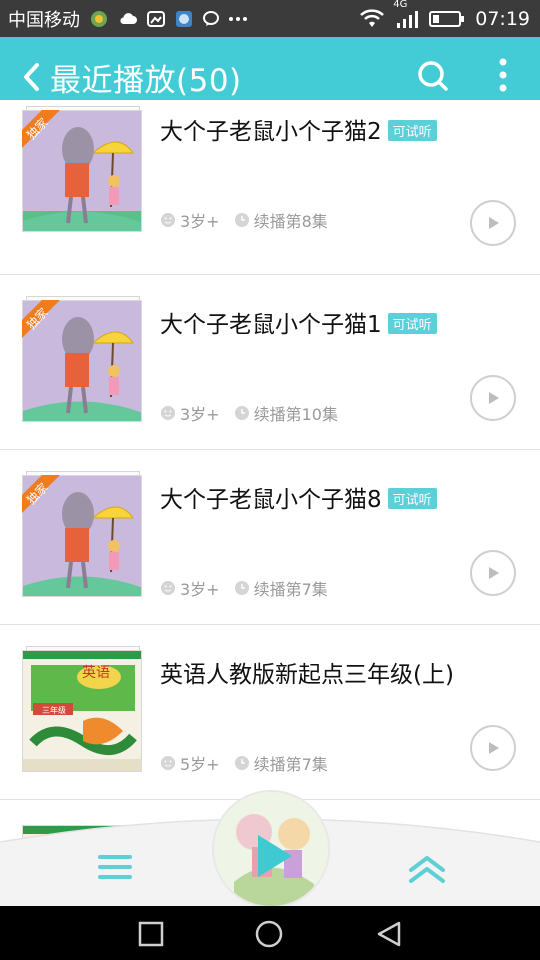 Image resolution: width=540 pixels, height=960 pixels. I want to click on item-title-text: 英语人教版新起点三年级(上), so click(307, 675).